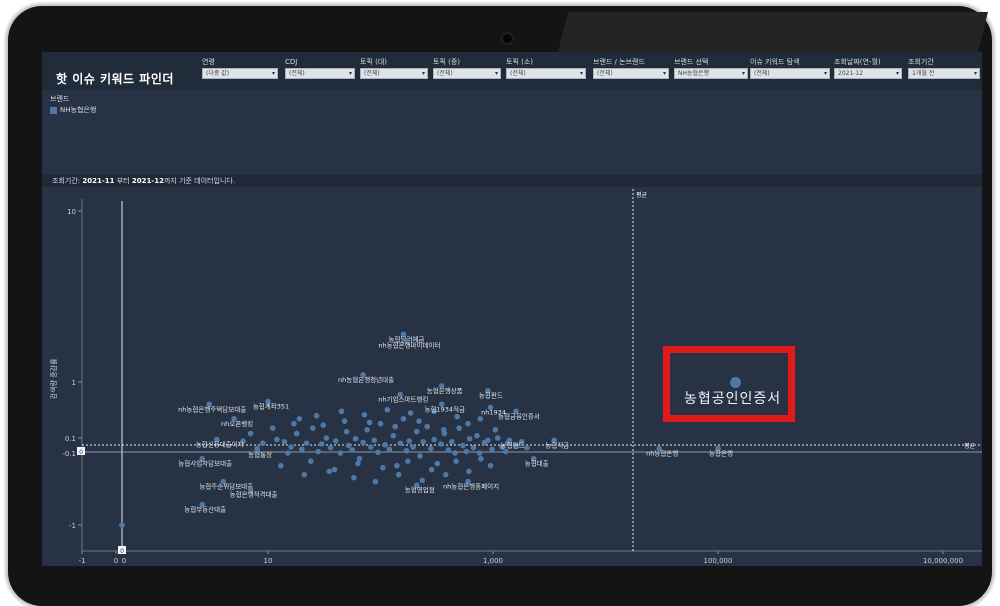 The width and height of the screenshot is (1000, 606). I want to click on filter-dropdown: 1개월 전 ▾, so click(944, 73).